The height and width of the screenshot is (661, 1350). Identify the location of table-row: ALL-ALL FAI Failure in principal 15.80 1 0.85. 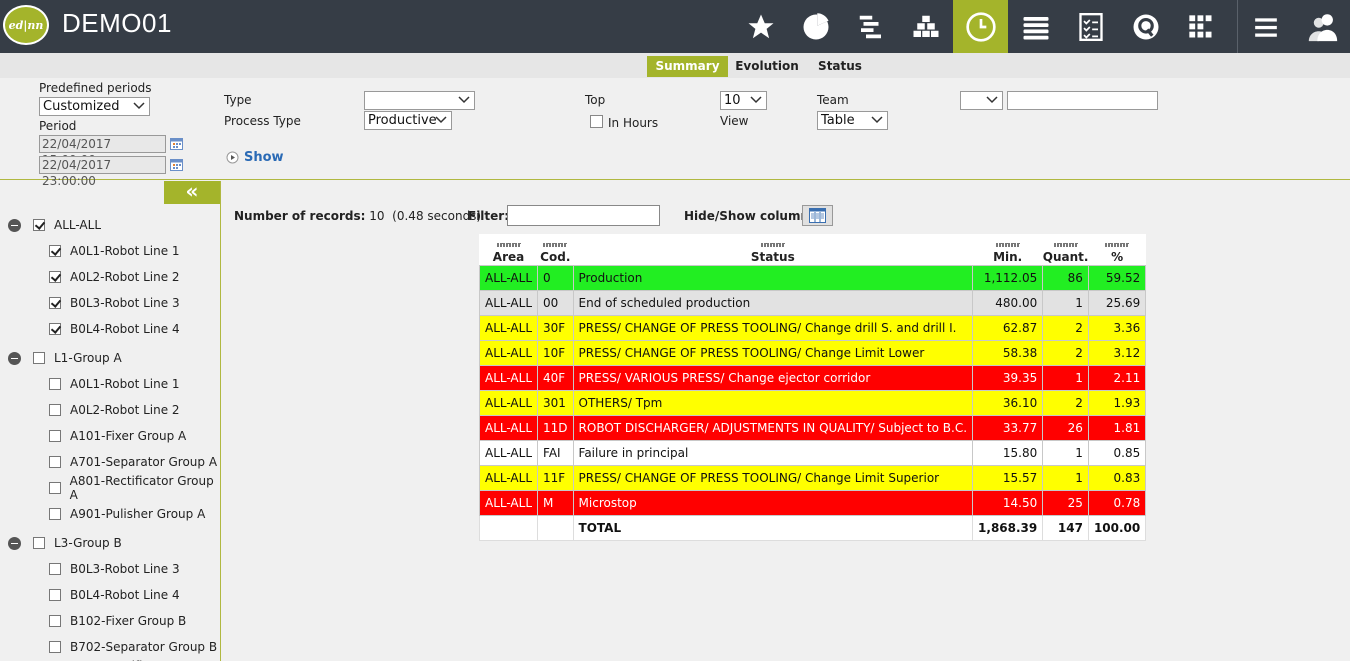
(812, 452).